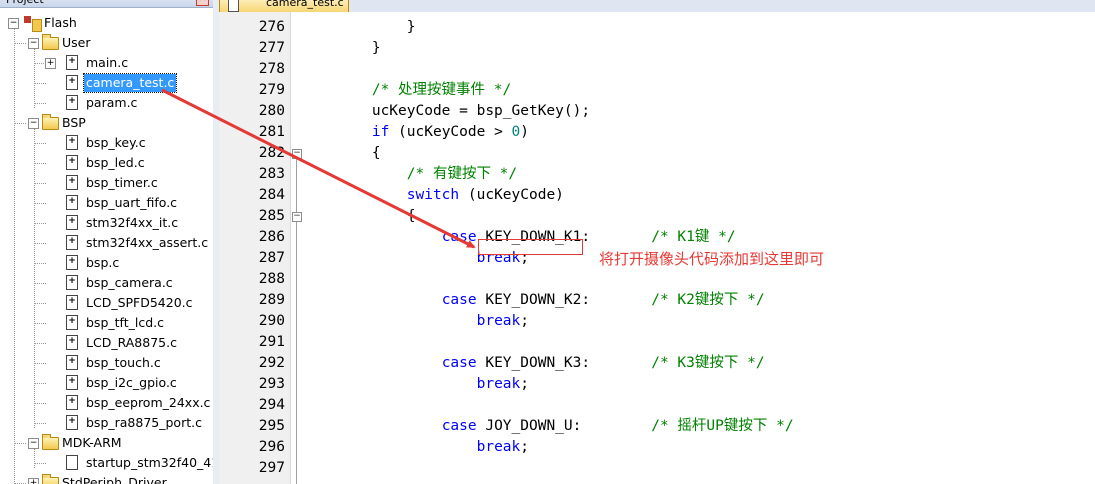 The image size is (1095, 484). I want to click on code-line: /* 有键按下 */, so click(409, 174).